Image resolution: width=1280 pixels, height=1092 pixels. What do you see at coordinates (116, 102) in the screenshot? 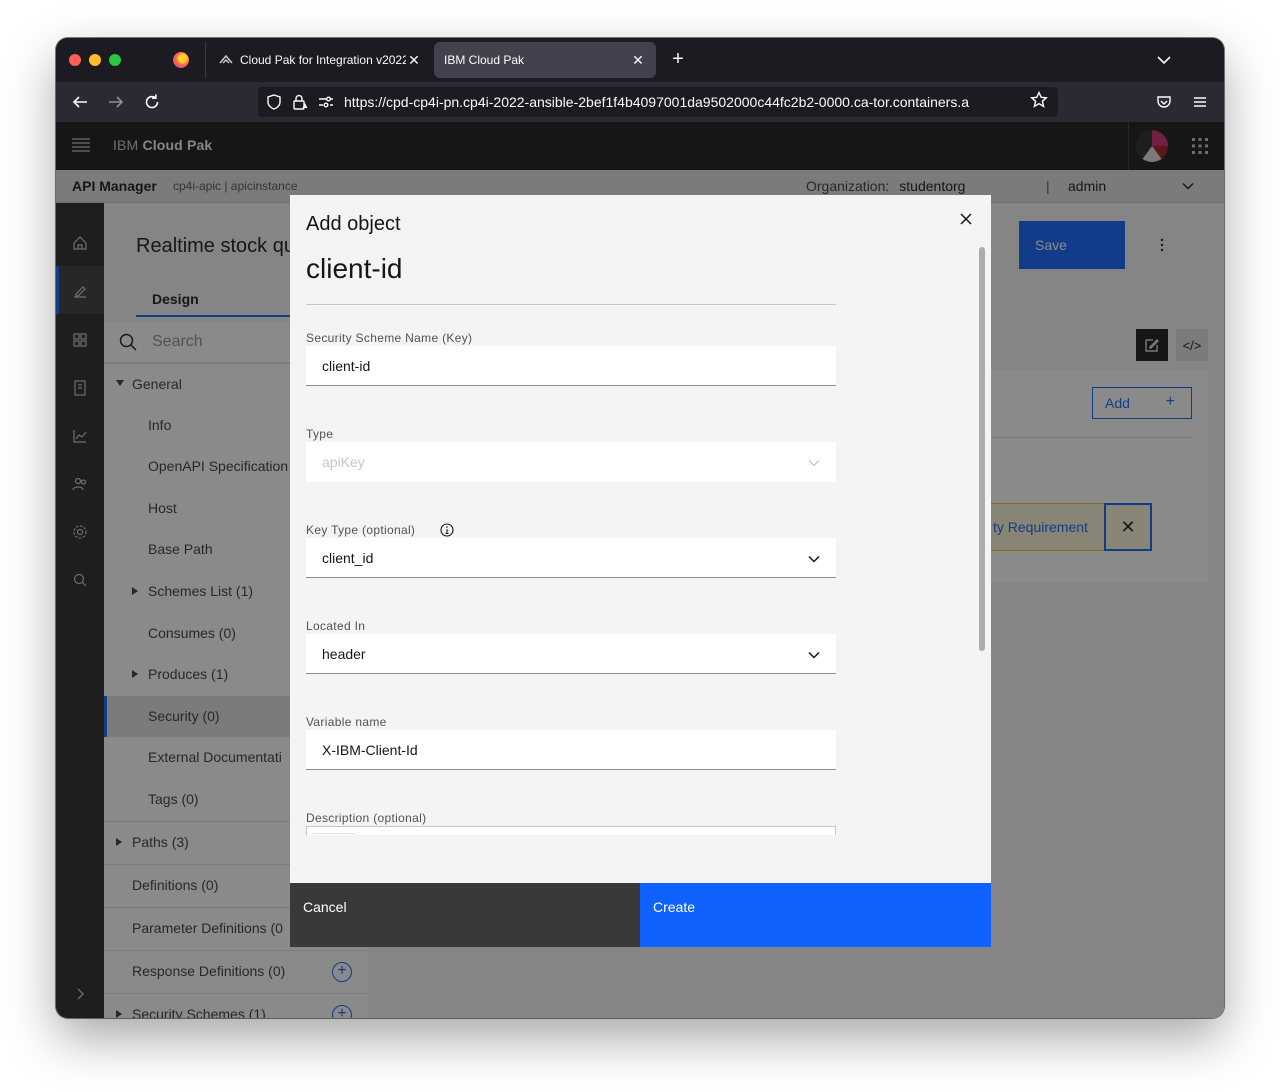
I see `forward-icon` at bounding box center [116, 102].